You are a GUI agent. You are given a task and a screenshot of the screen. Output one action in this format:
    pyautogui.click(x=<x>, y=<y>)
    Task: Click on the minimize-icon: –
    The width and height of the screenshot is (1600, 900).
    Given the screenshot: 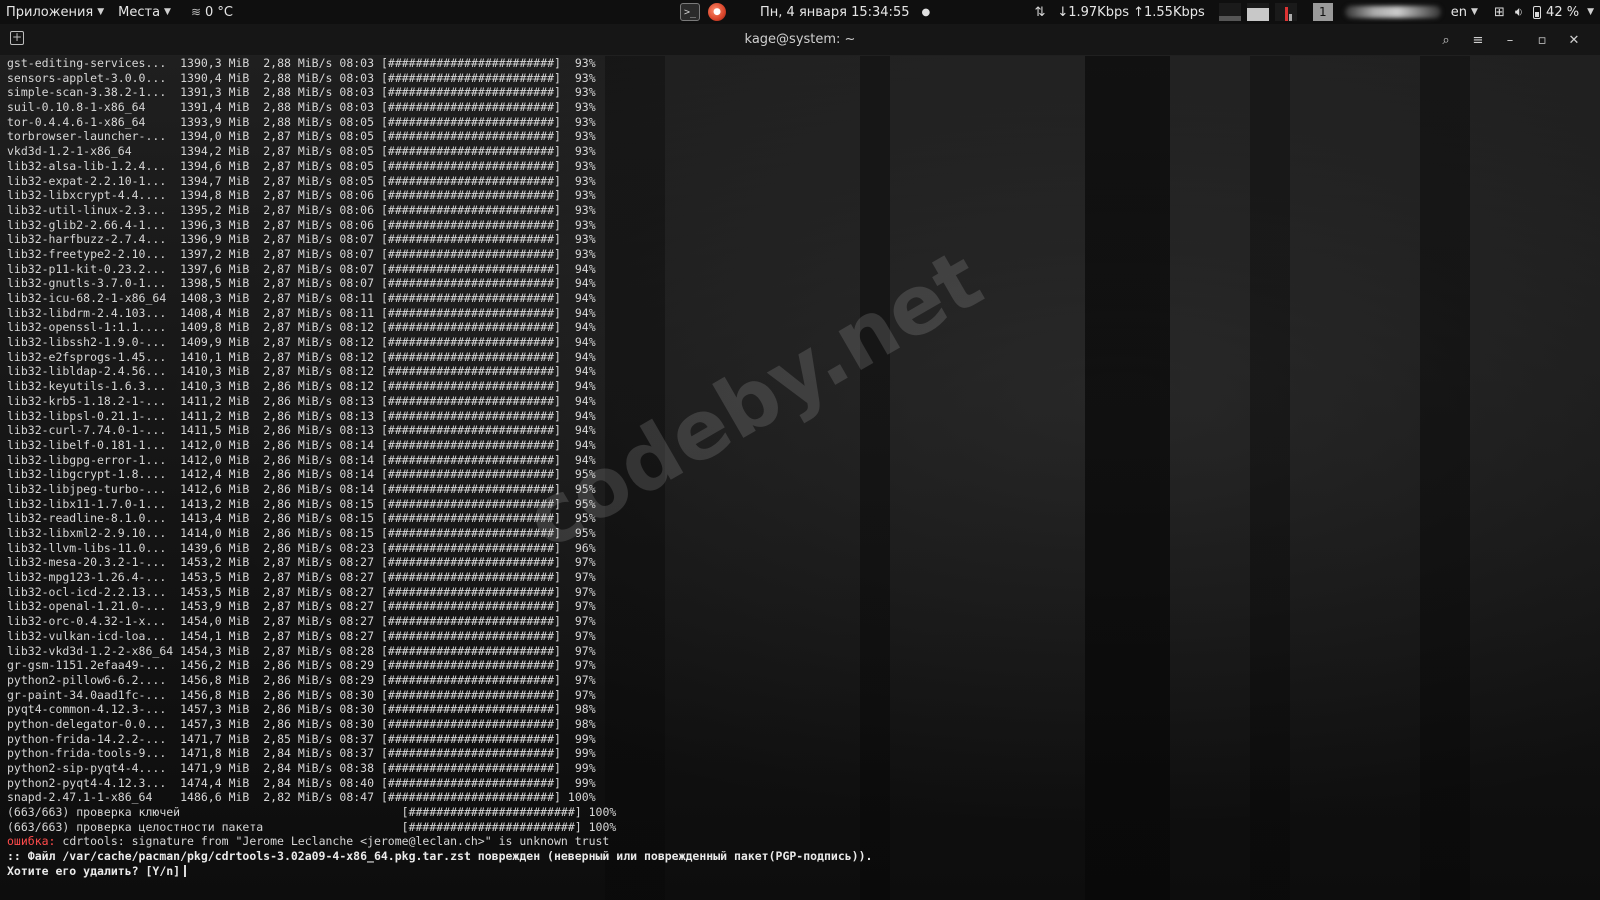 What is the action you would take?
    pyautogui.click(x=1510, y=40)
    